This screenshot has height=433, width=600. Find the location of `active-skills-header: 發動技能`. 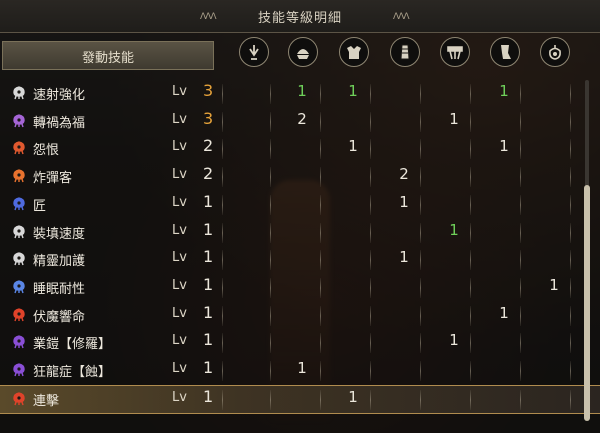

active-skills-header: 發動技能 is located at coordinates (108, 55).